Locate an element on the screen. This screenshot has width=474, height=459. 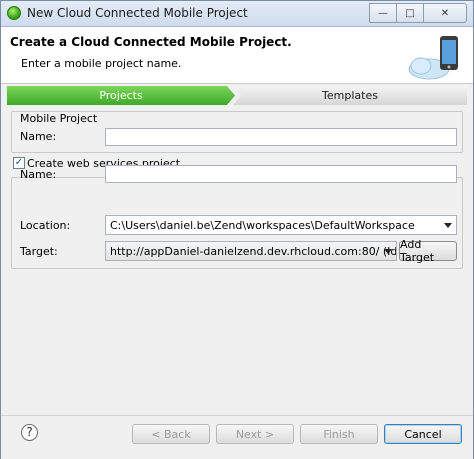
ws-name-label: Name: is located at coordinates (38, 174).